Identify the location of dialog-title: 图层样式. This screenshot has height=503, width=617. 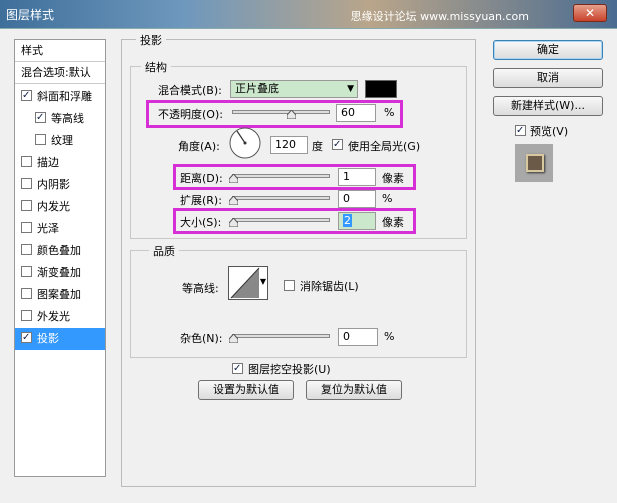
(30, 15).